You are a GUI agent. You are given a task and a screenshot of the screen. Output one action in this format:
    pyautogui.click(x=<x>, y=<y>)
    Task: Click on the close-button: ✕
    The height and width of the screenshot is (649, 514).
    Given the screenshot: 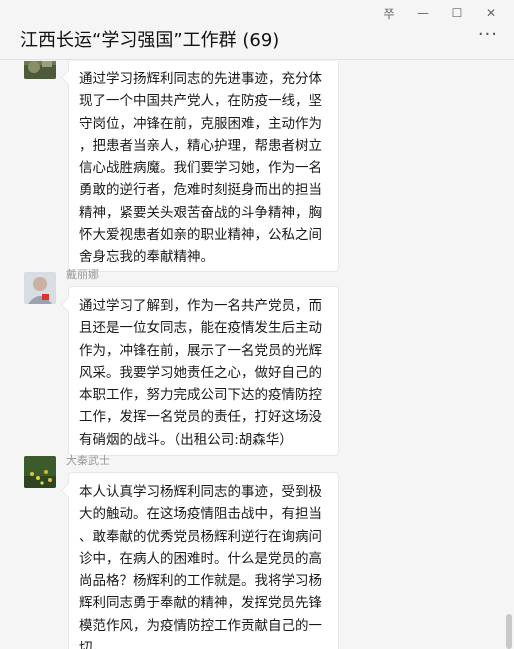 What is the action you would take?
    pyautogui.click(x=491, y=13)
    